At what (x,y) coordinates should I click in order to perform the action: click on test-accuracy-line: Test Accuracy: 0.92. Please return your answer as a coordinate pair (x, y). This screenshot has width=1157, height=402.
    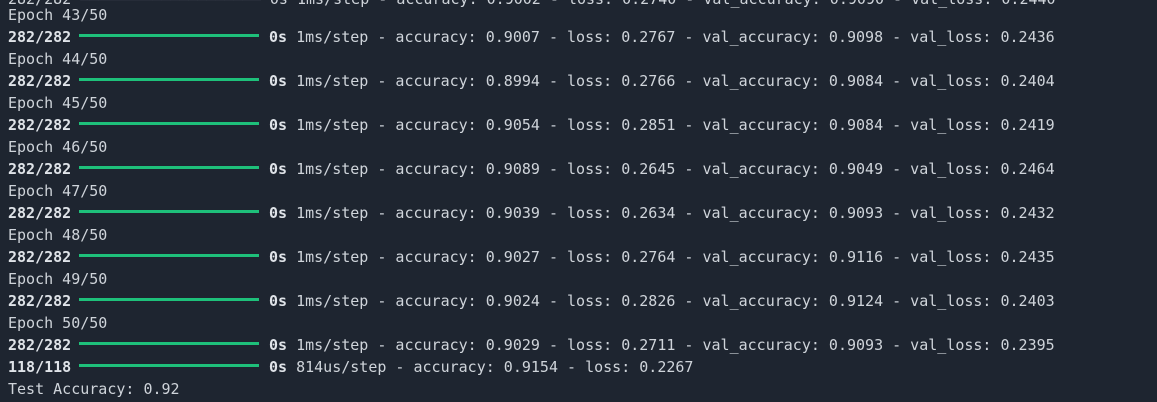
    Looking at the image, I should click on (94, 389).